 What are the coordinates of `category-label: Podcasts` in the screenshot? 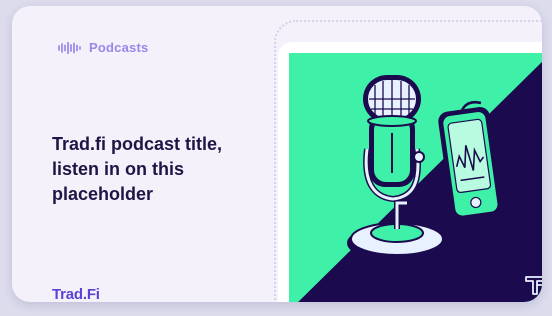 It's located at (119, 47).